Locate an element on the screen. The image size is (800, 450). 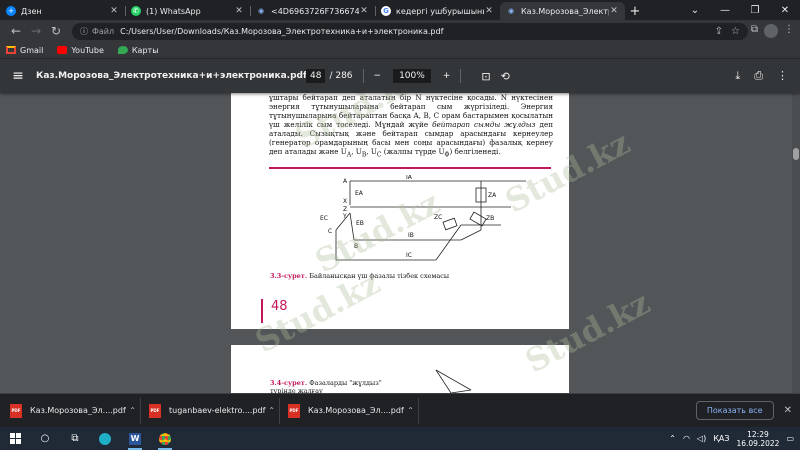
scroll-thumb is located at coordinates (796, 154).